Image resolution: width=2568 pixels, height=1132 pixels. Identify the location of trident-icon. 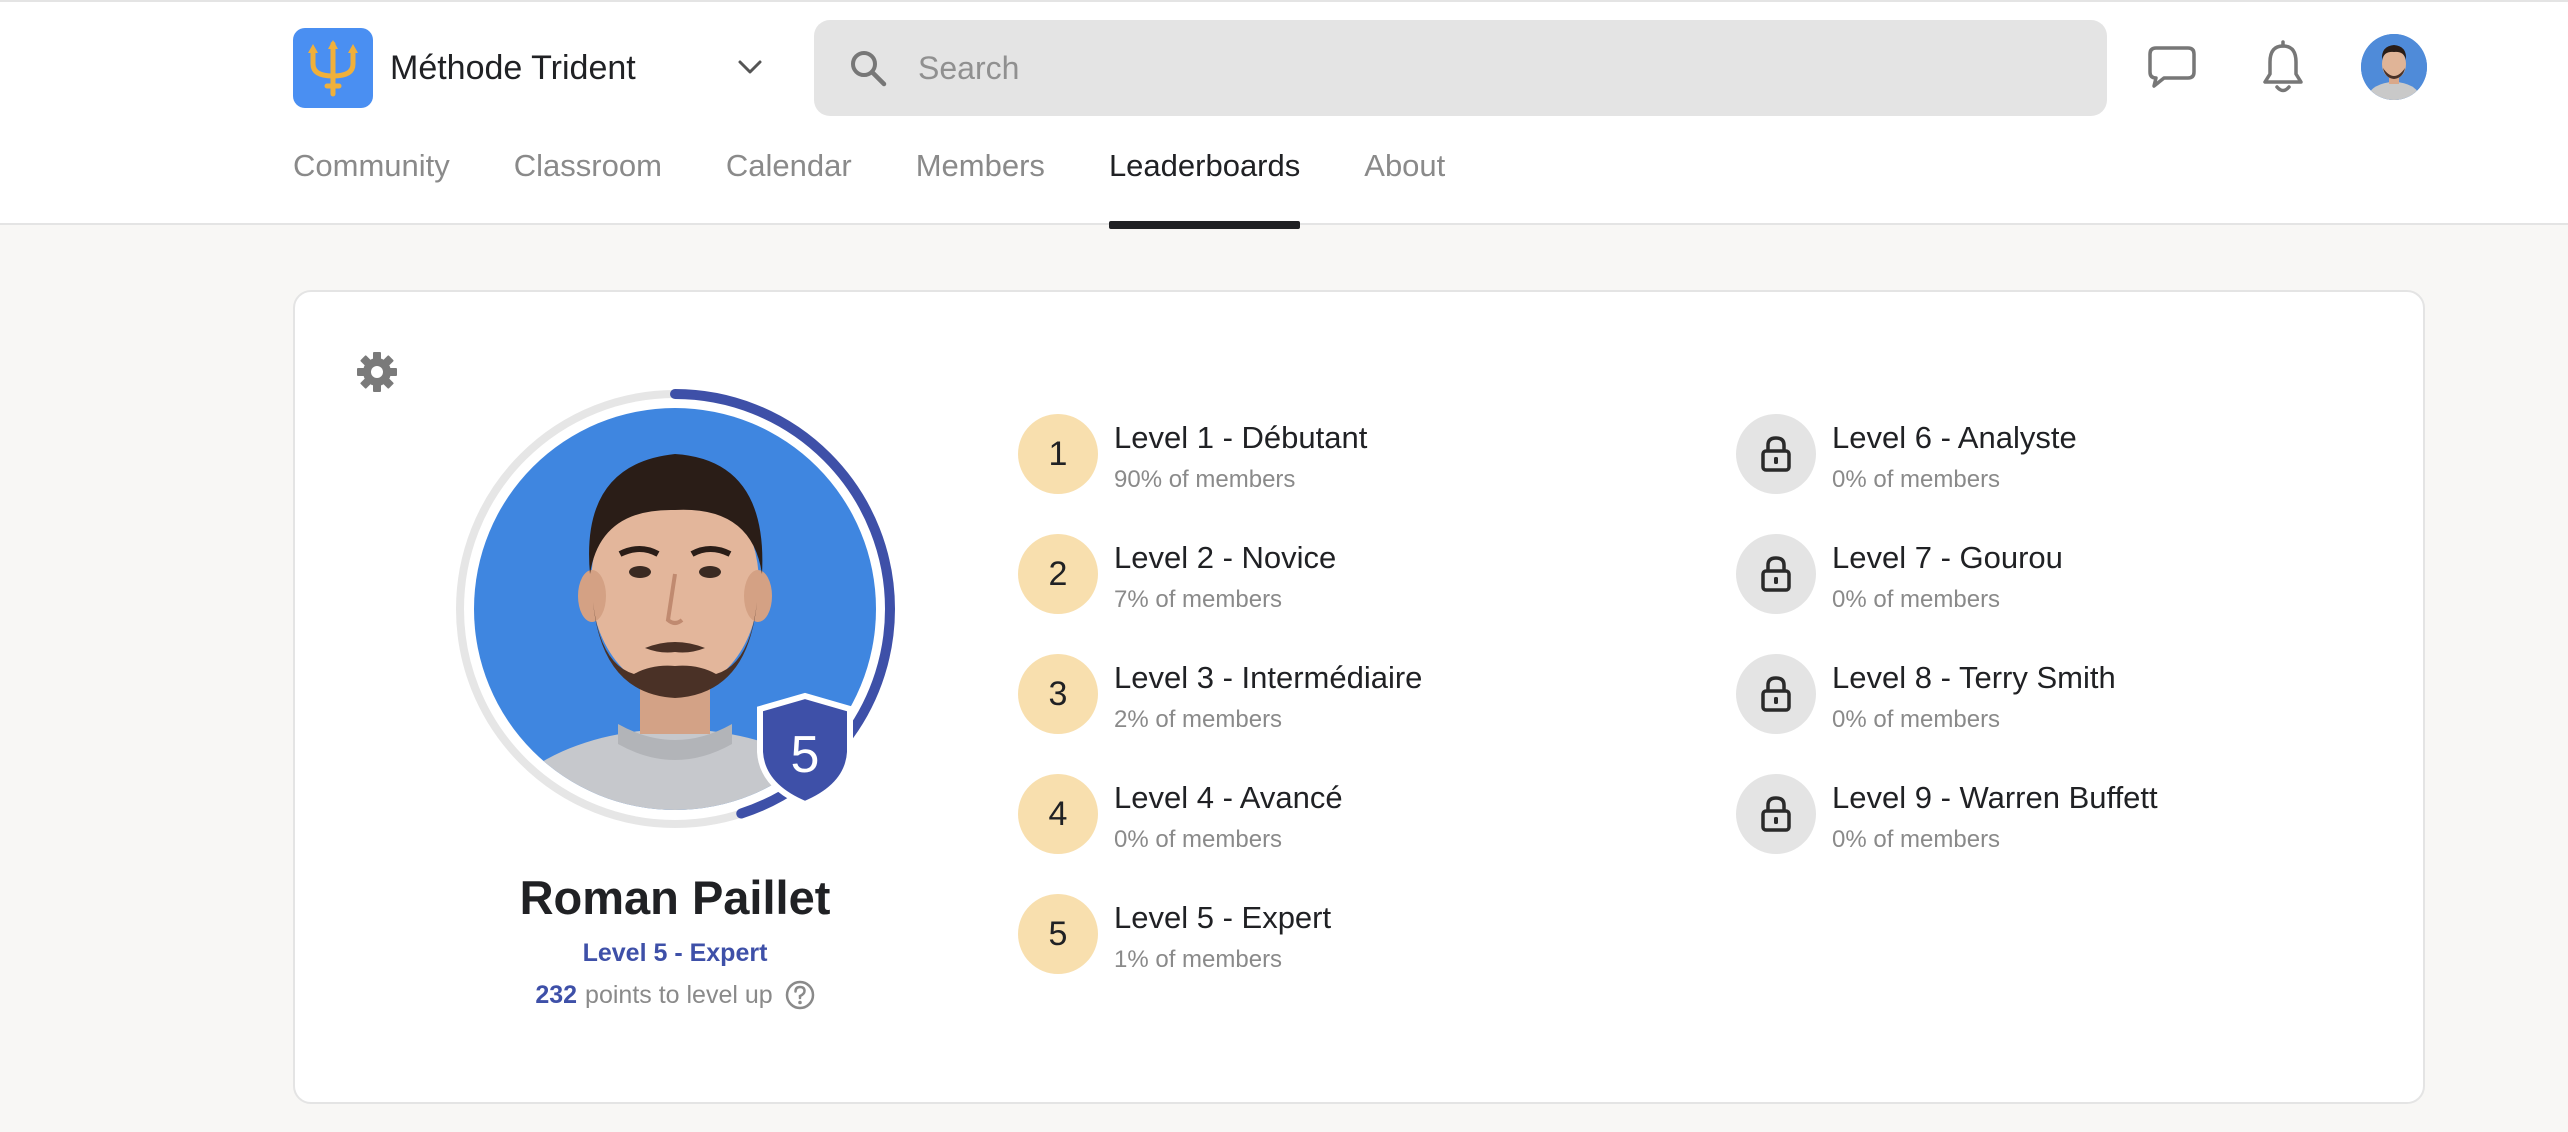
(333, 68).